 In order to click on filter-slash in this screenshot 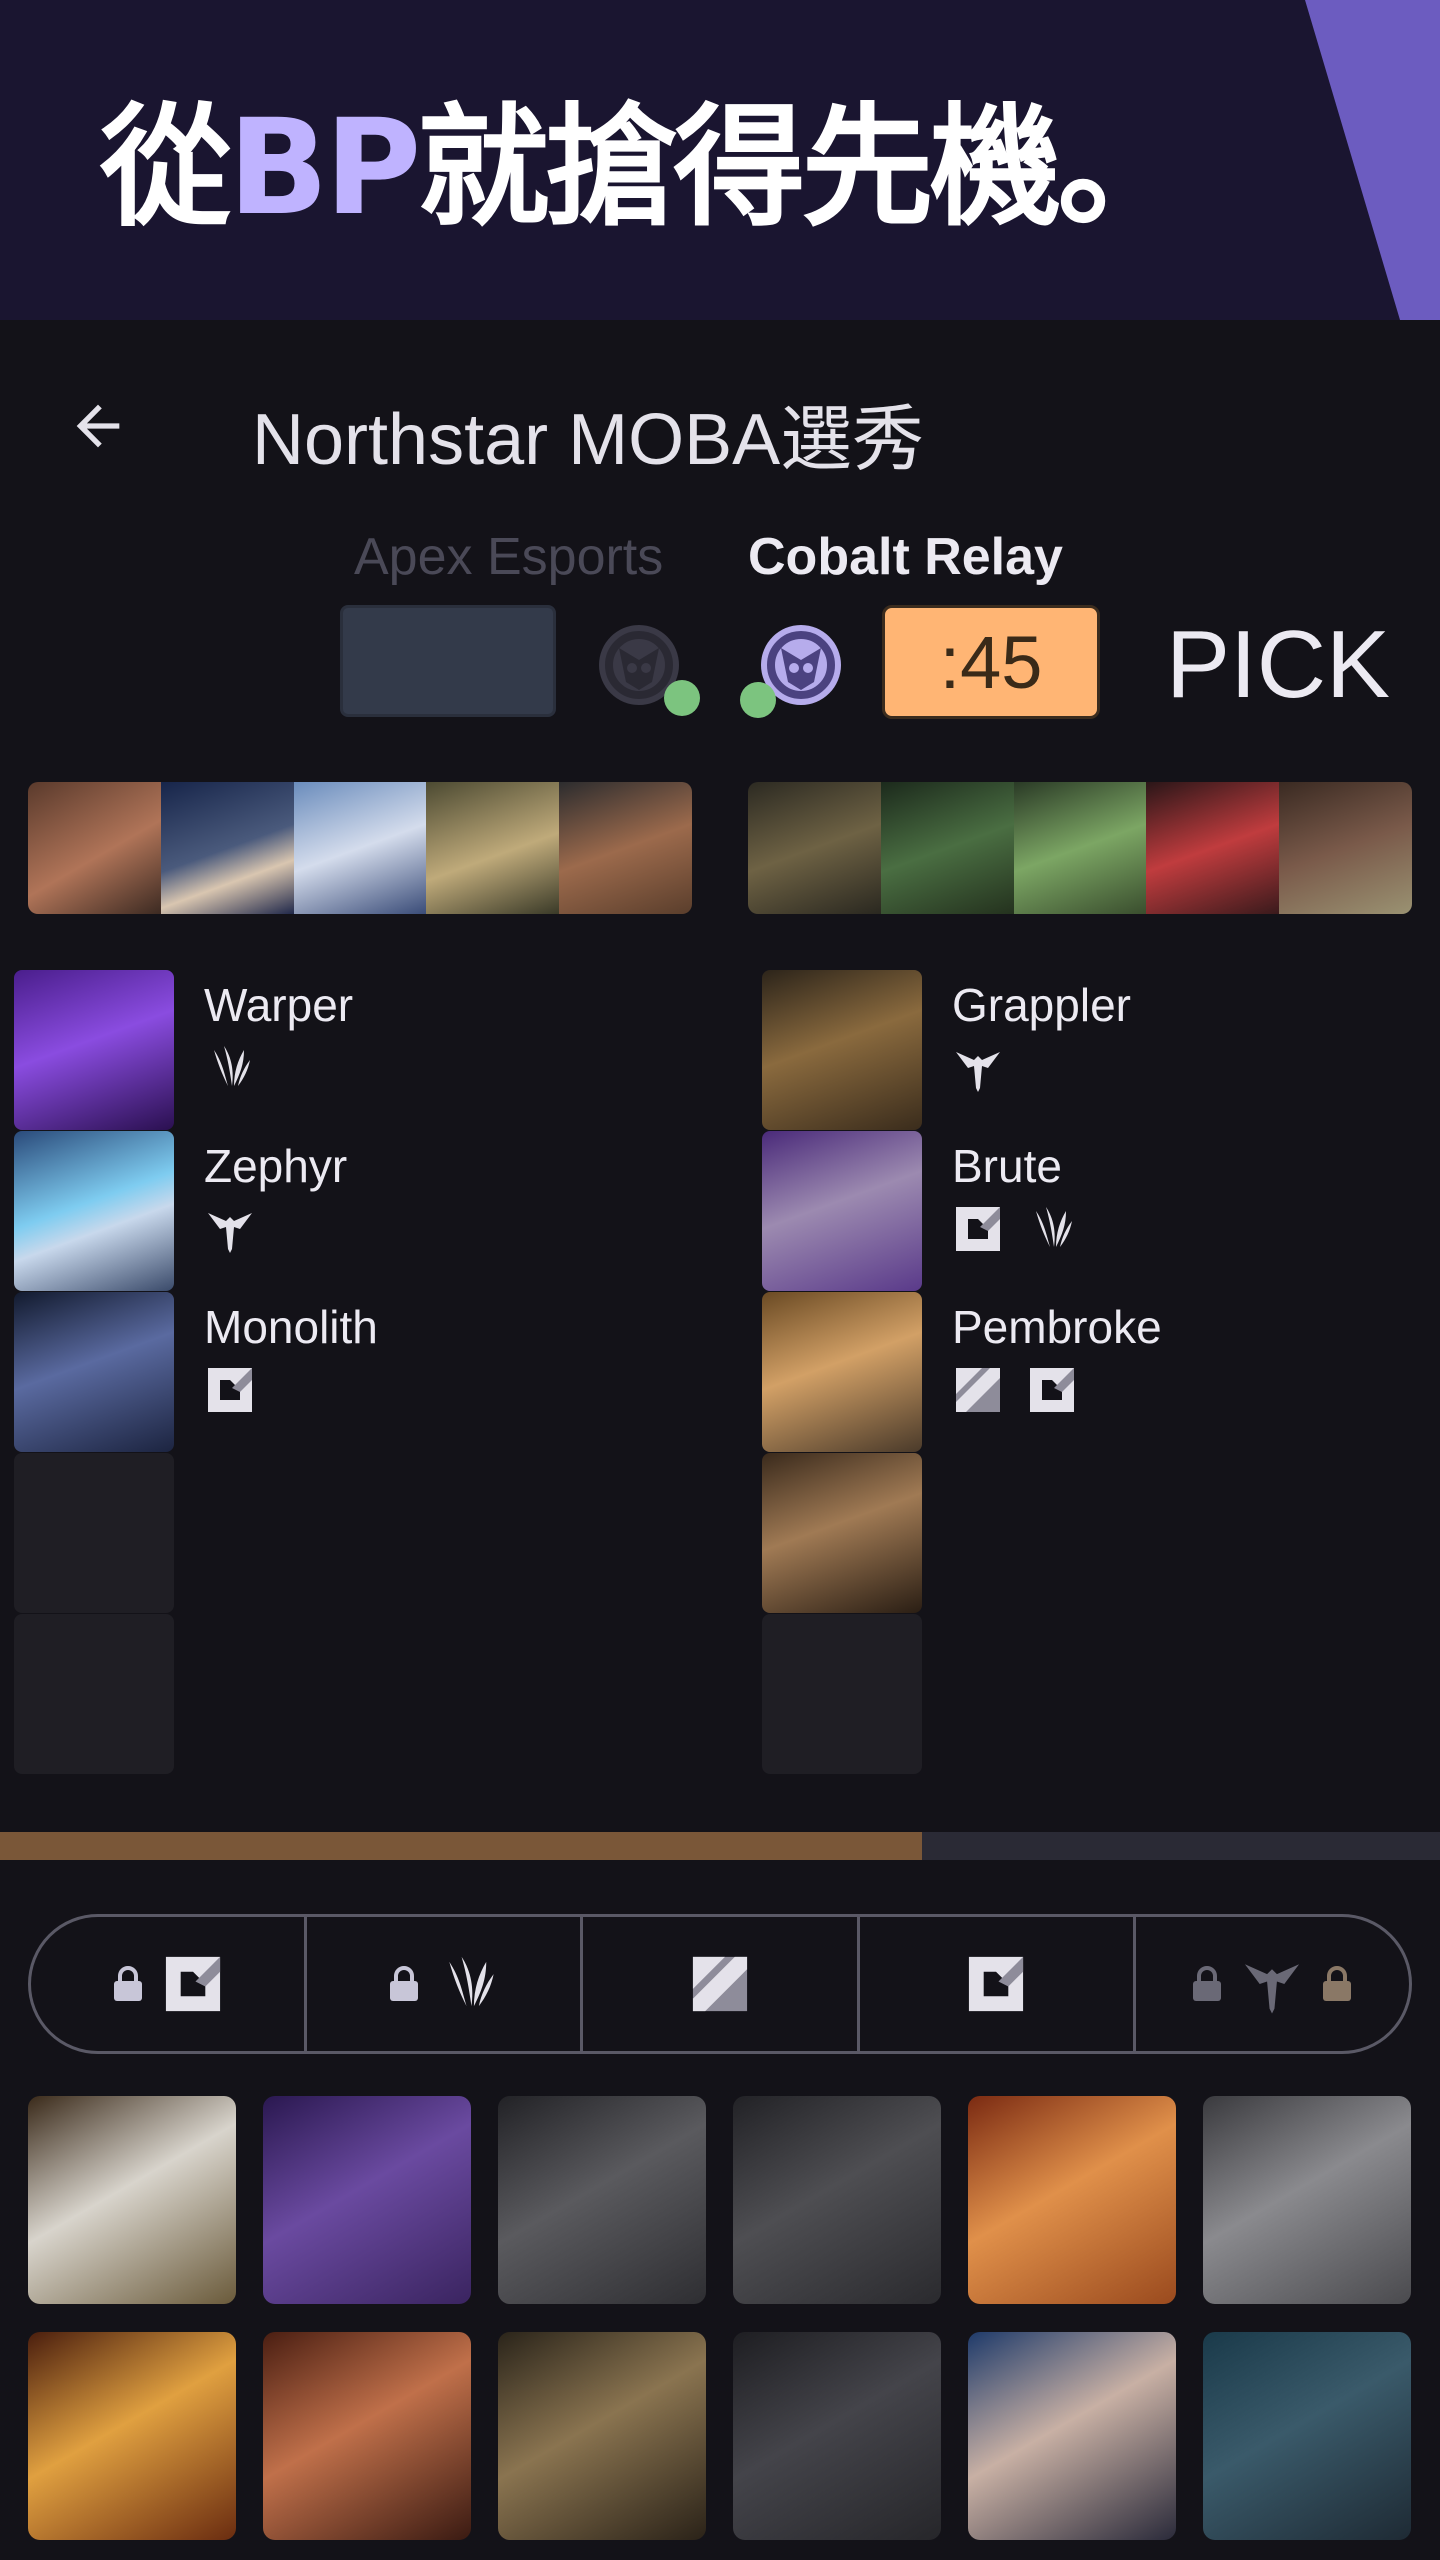, I will do `click(721, 1984)`.